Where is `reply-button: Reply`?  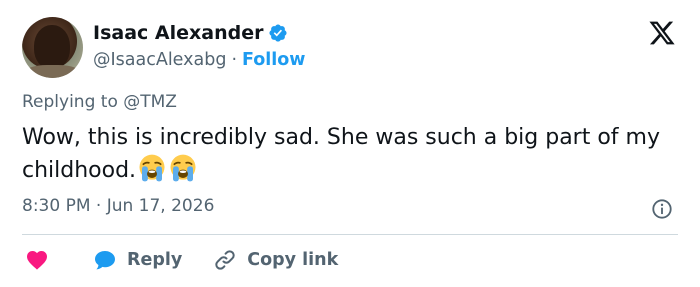
reply-button: Reply is located at coordinates (137, 260).